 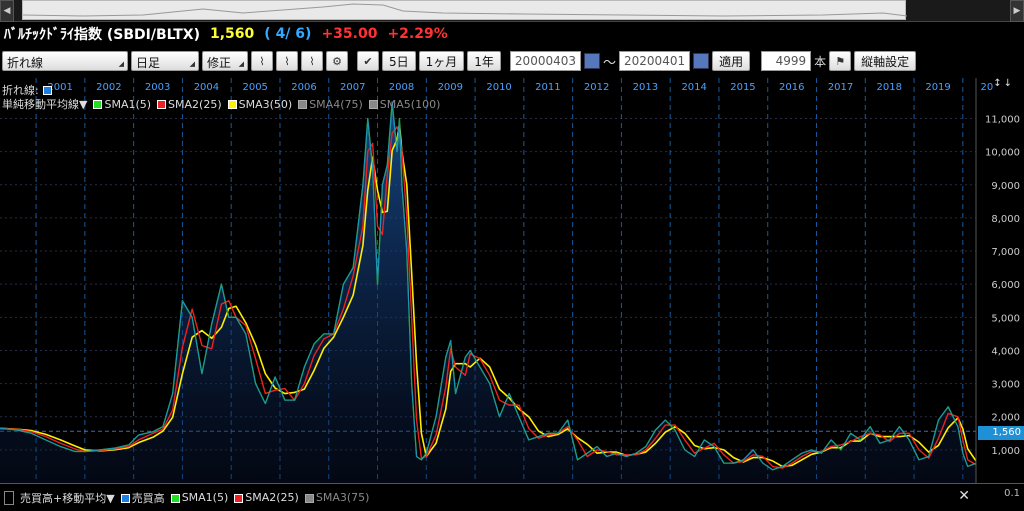 What do you see at coordinates (265, 104) in the screenshot?
I see `sma3-label: SMA3(50)` at bounding box center [265, 104].